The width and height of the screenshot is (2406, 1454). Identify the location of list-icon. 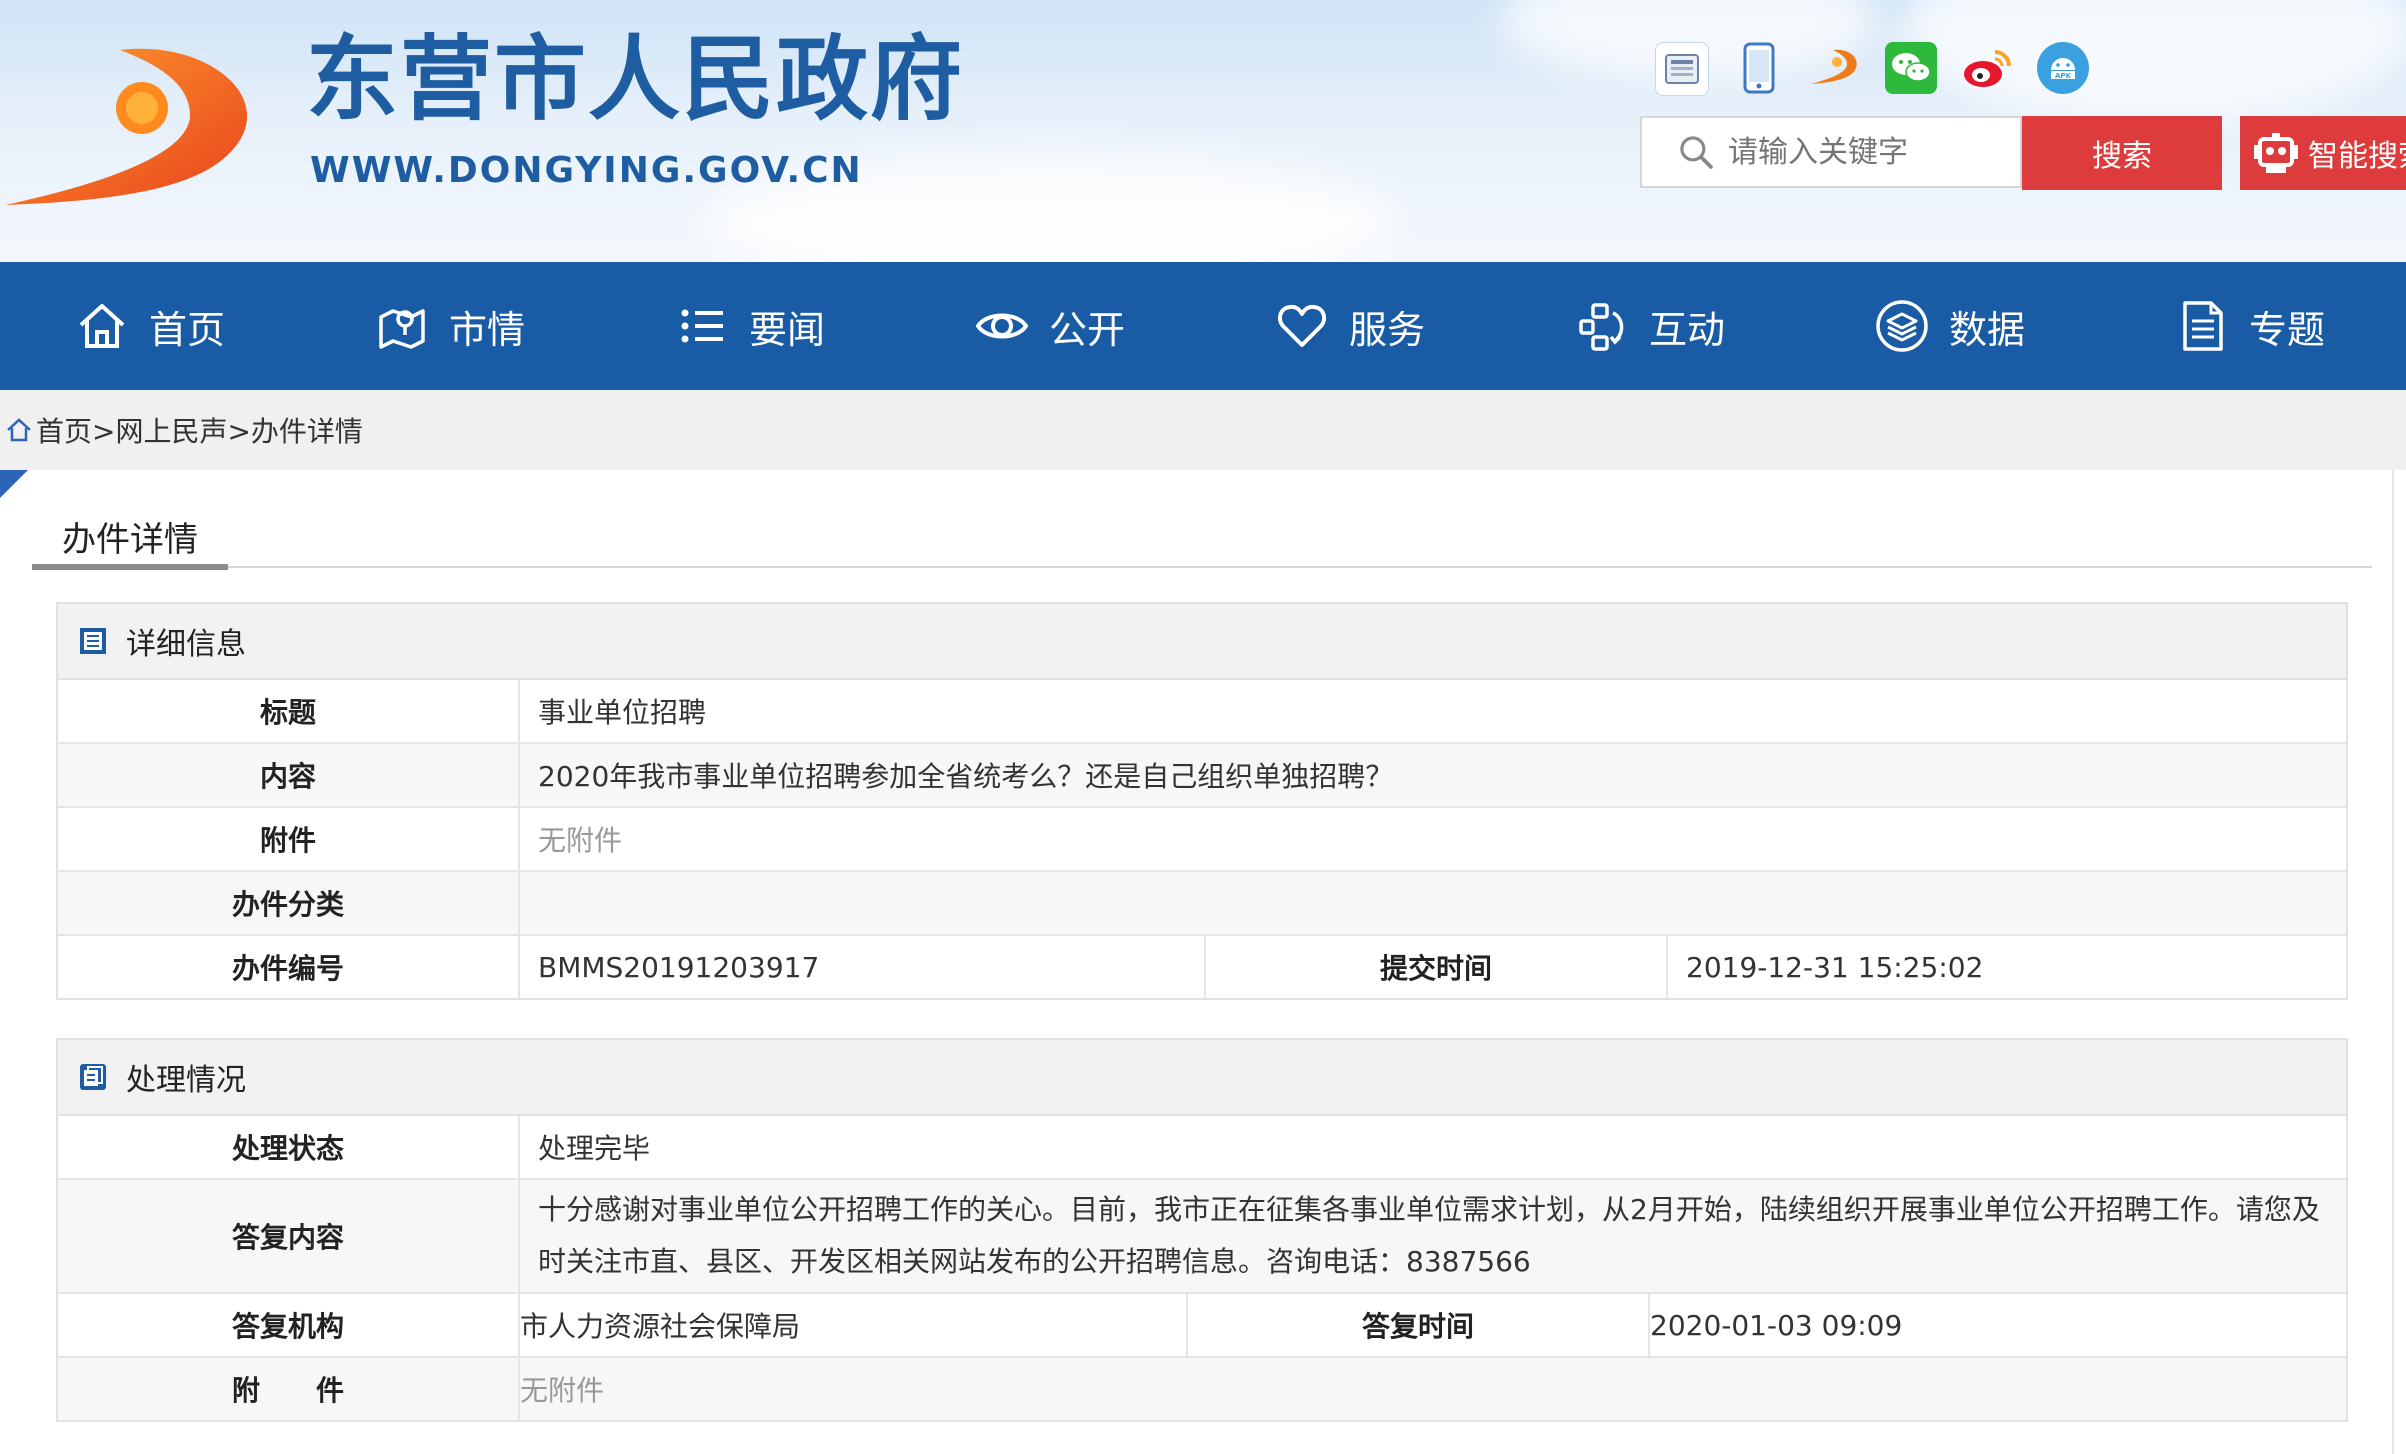
(702, 326).